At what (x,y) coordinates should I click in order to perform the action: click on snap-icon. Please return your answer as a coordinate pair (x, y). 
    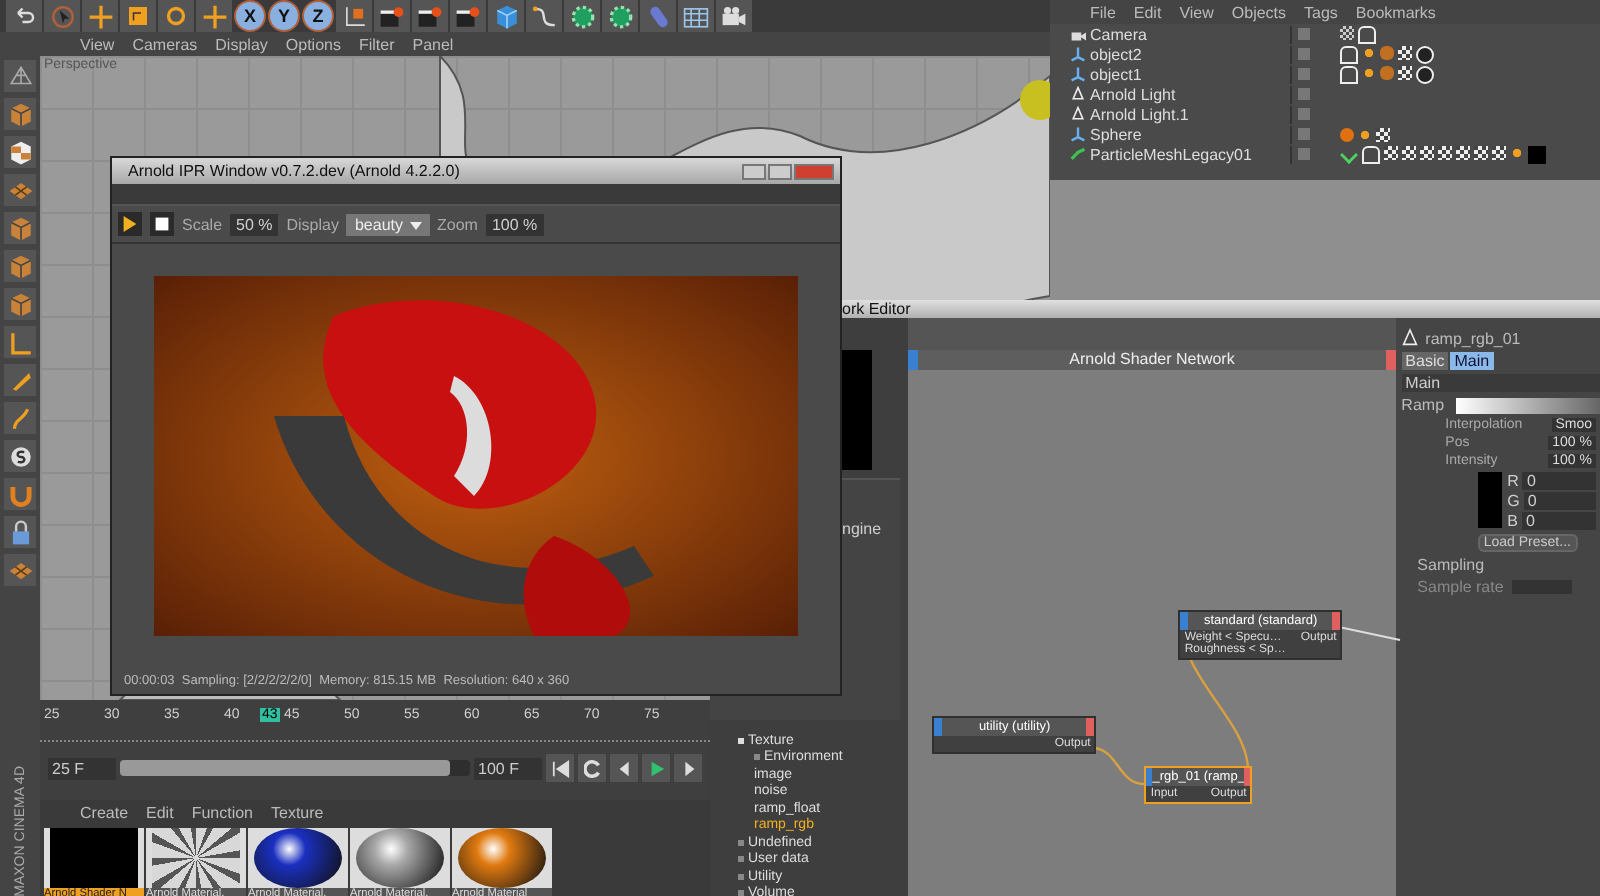
    Looking at the image, I should click on (20, 456).